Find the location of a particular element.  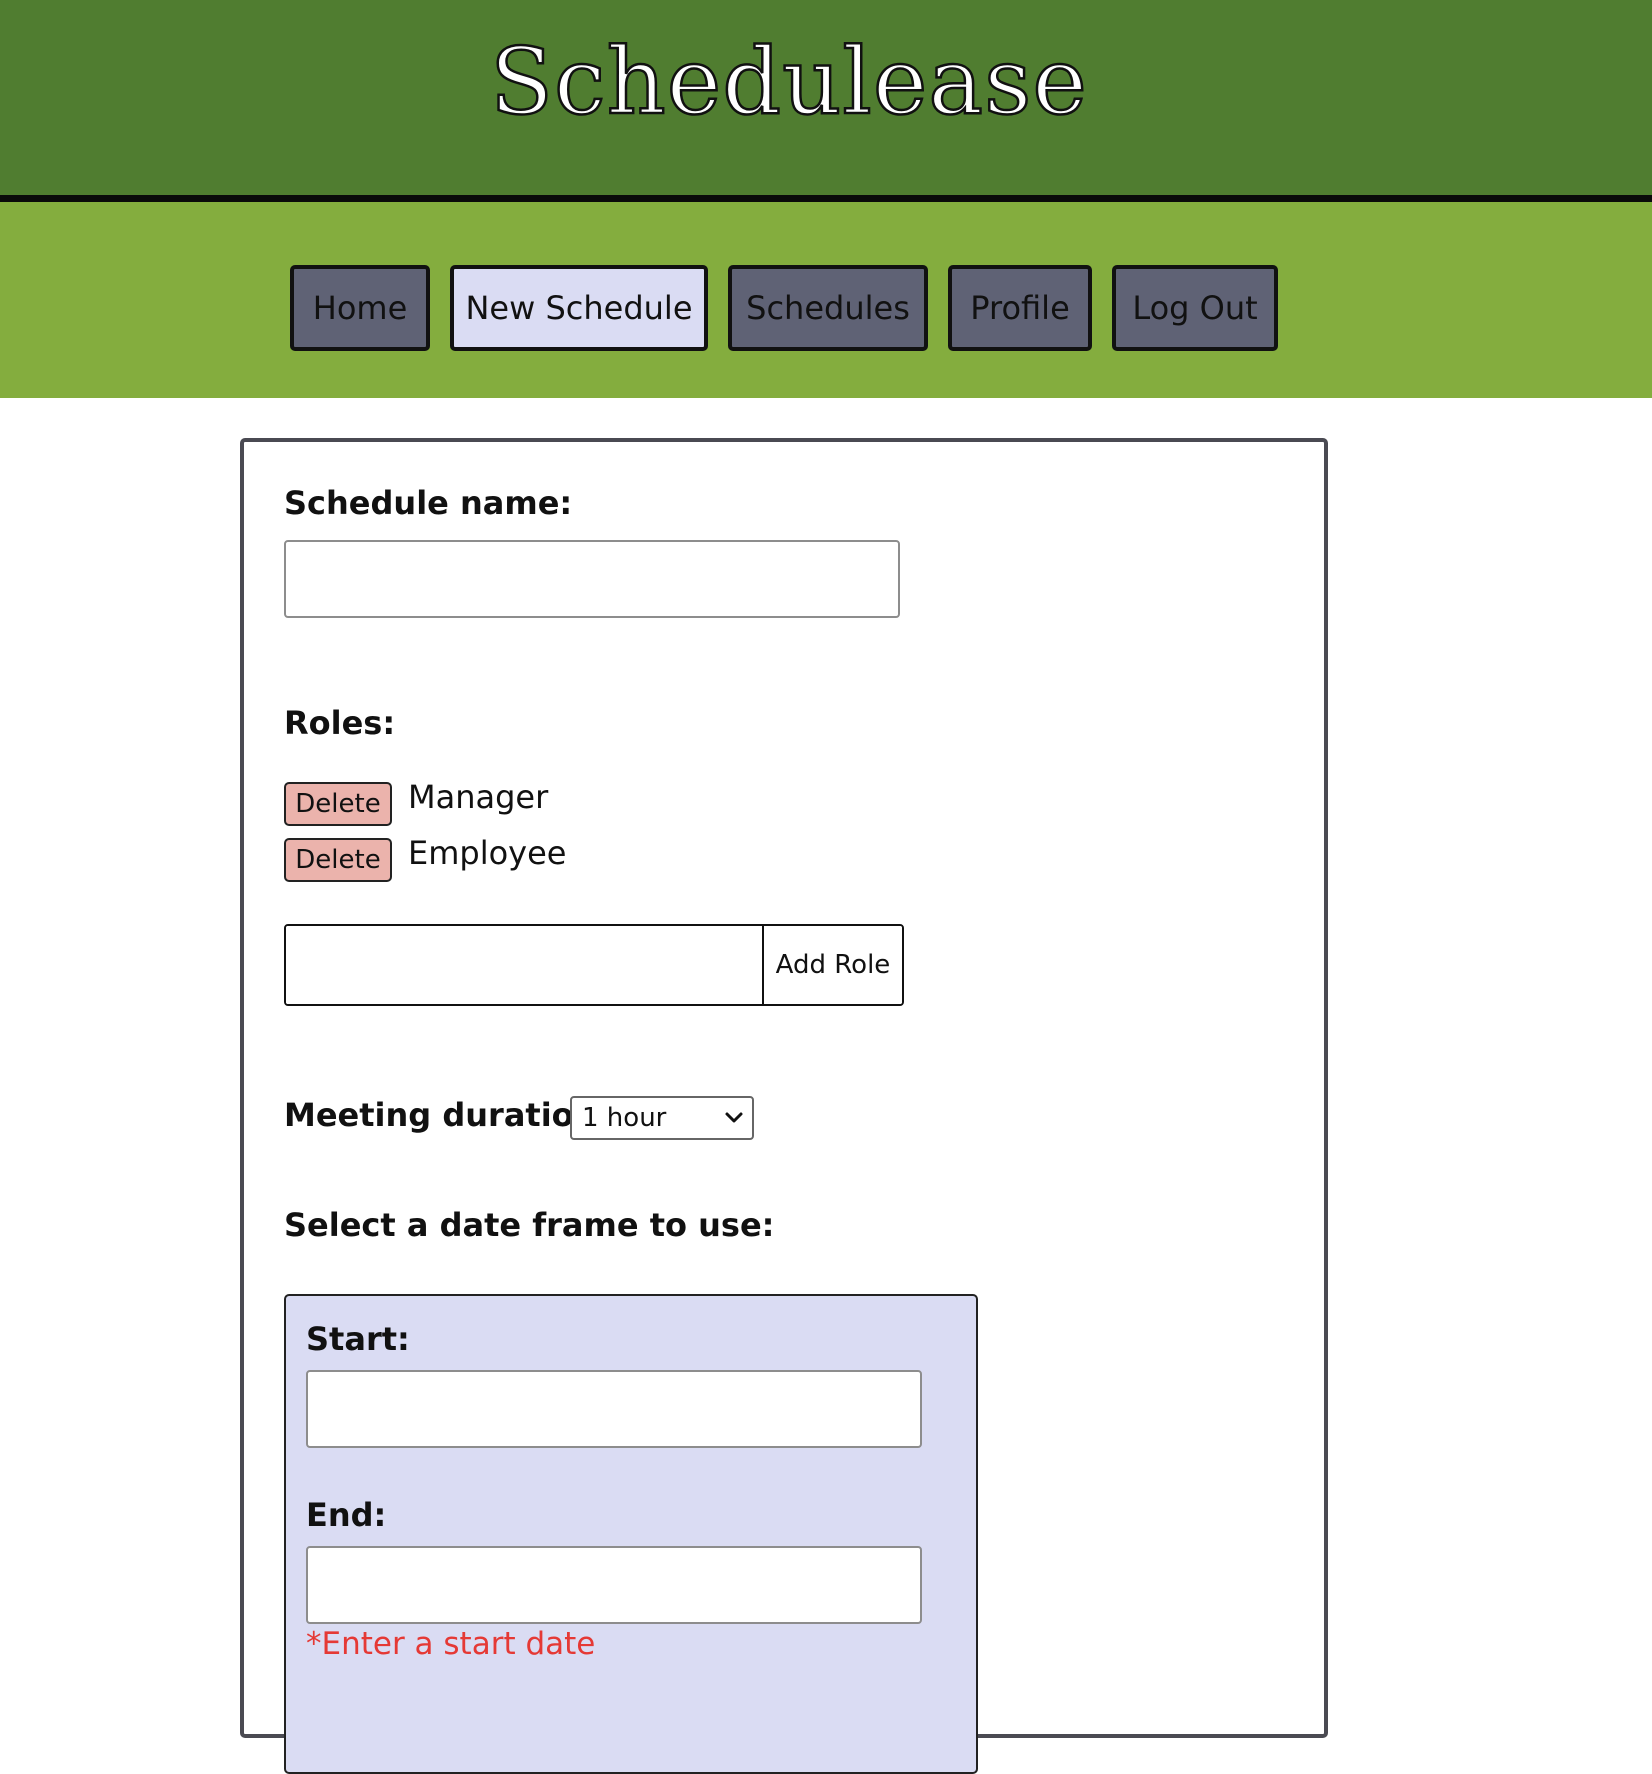

nav-new-schedule-button: New Schedule is located at coordinates (579, 308).